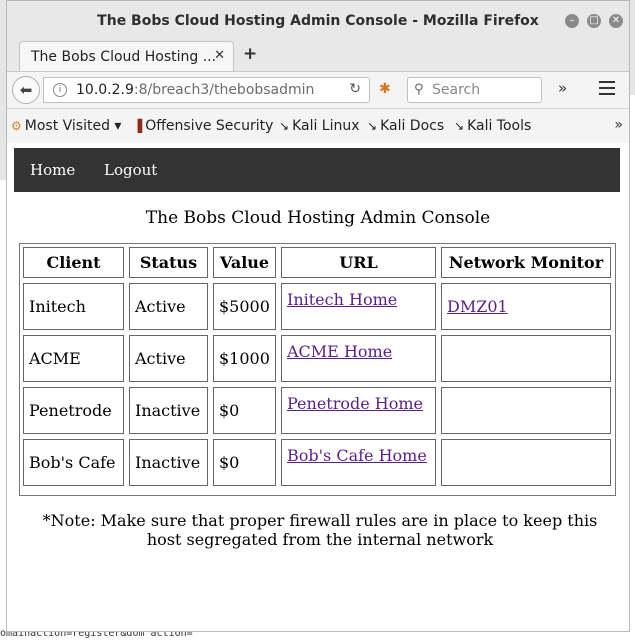  What do you see at coordinates (138, 126) in the screenshot?
I see `offsec-icon: ▐` at bounding box center [138, 126].